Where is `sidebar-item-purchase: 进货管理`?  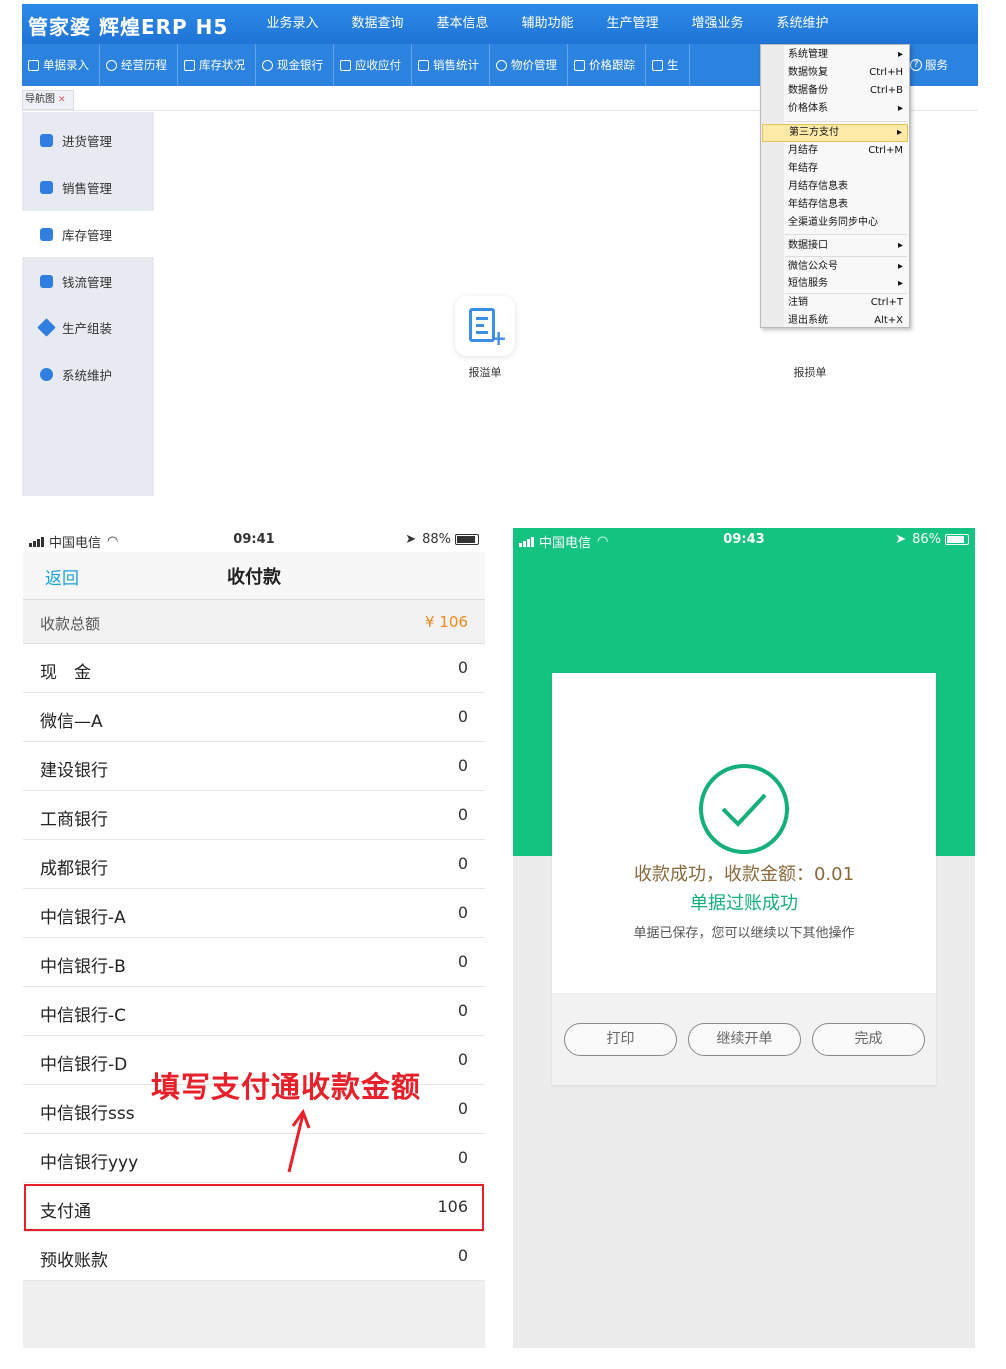 sidebar-item-purchase: 进货管理 is located at coordinates (88, 140).